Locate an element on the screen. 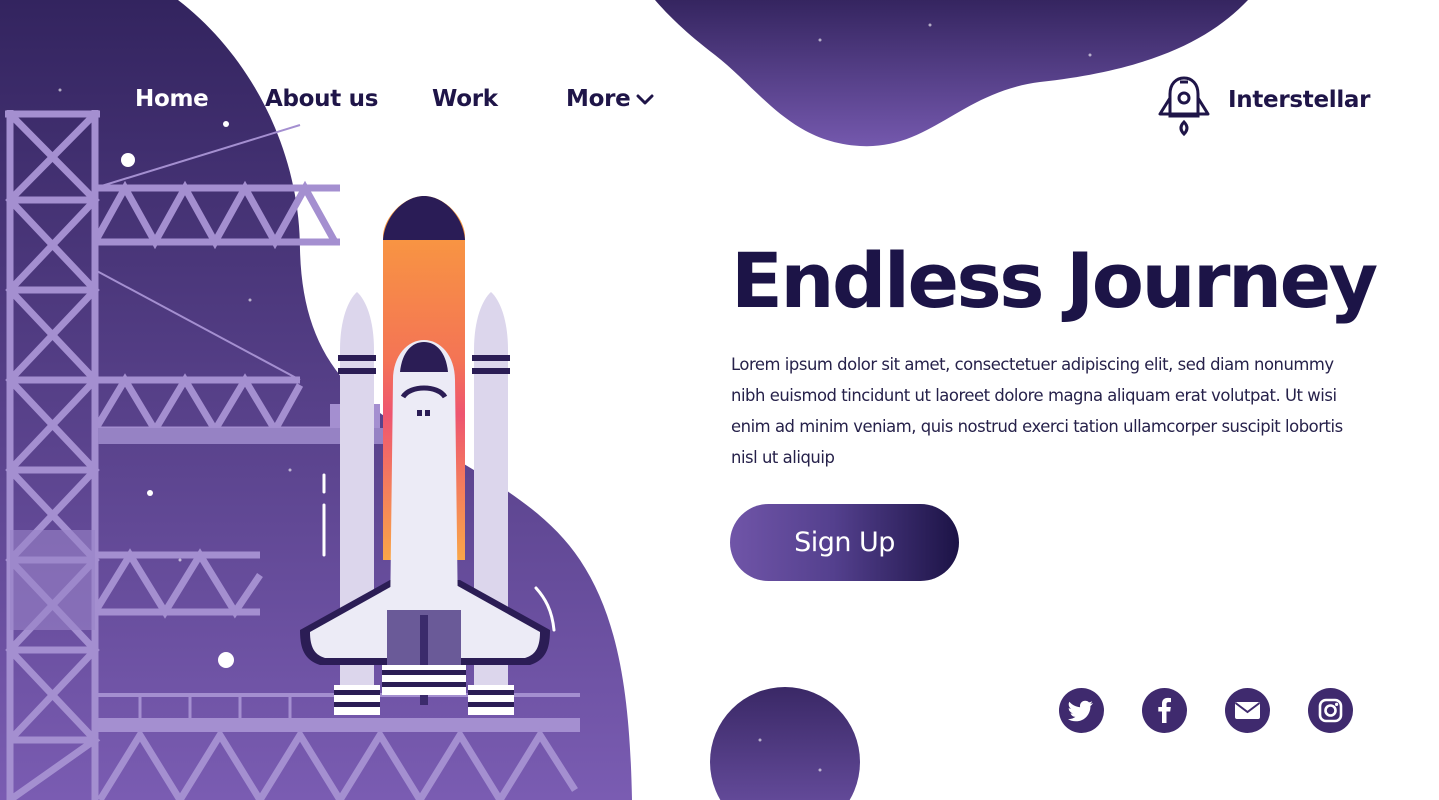 The width and height of the screenshot is (1439, 800). instagram-icon is located at coordinates (1330, 710).